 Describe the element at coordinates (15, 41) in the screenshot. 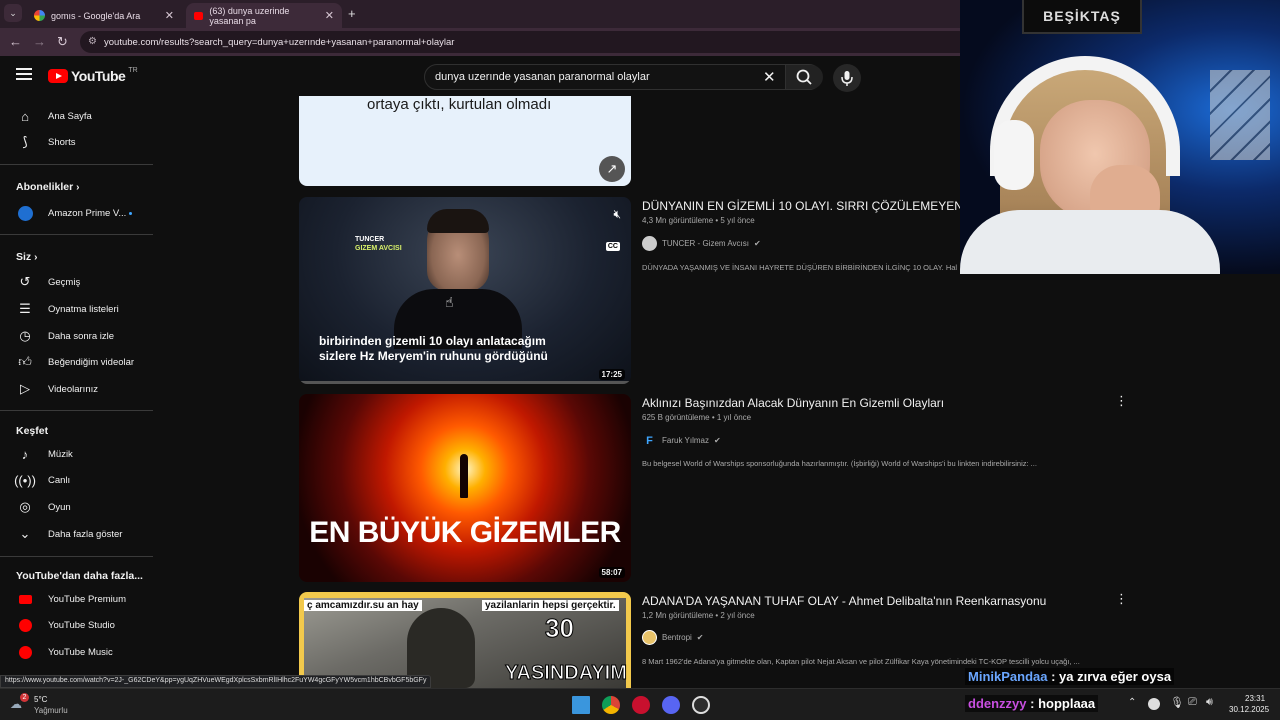

I see `back-arrow-icon: ←` at that location.